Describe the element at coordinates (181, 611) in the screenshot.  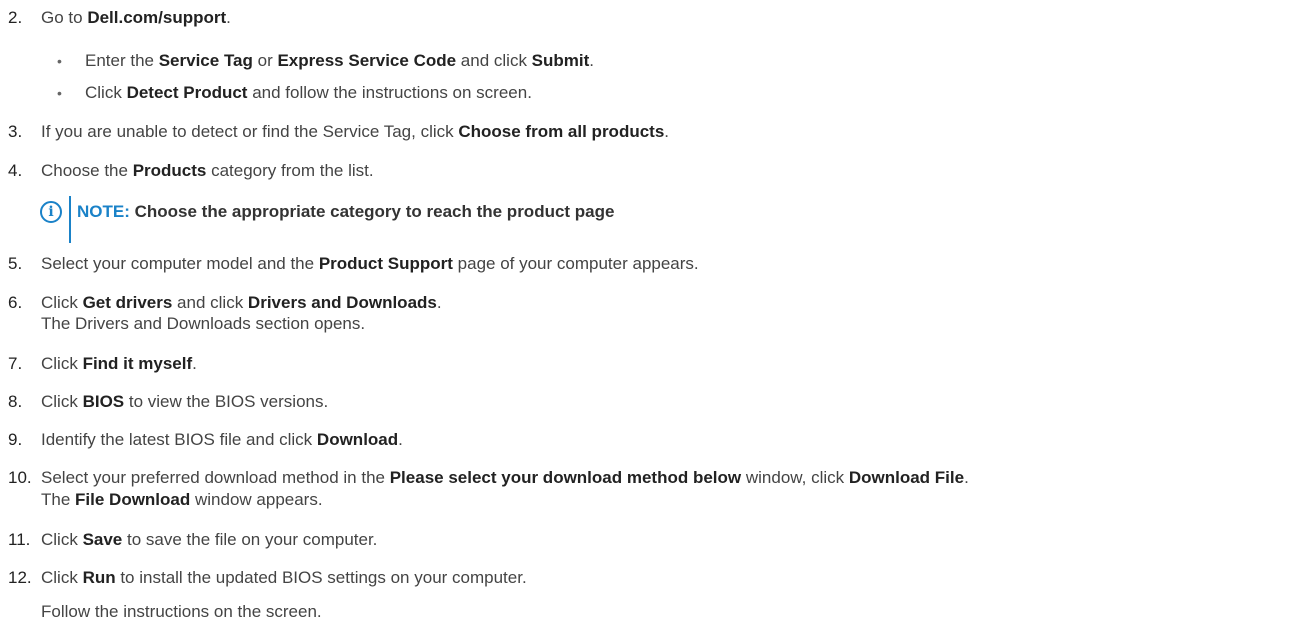
I see `step-text: Follow the instructions on the screen.` at that location.